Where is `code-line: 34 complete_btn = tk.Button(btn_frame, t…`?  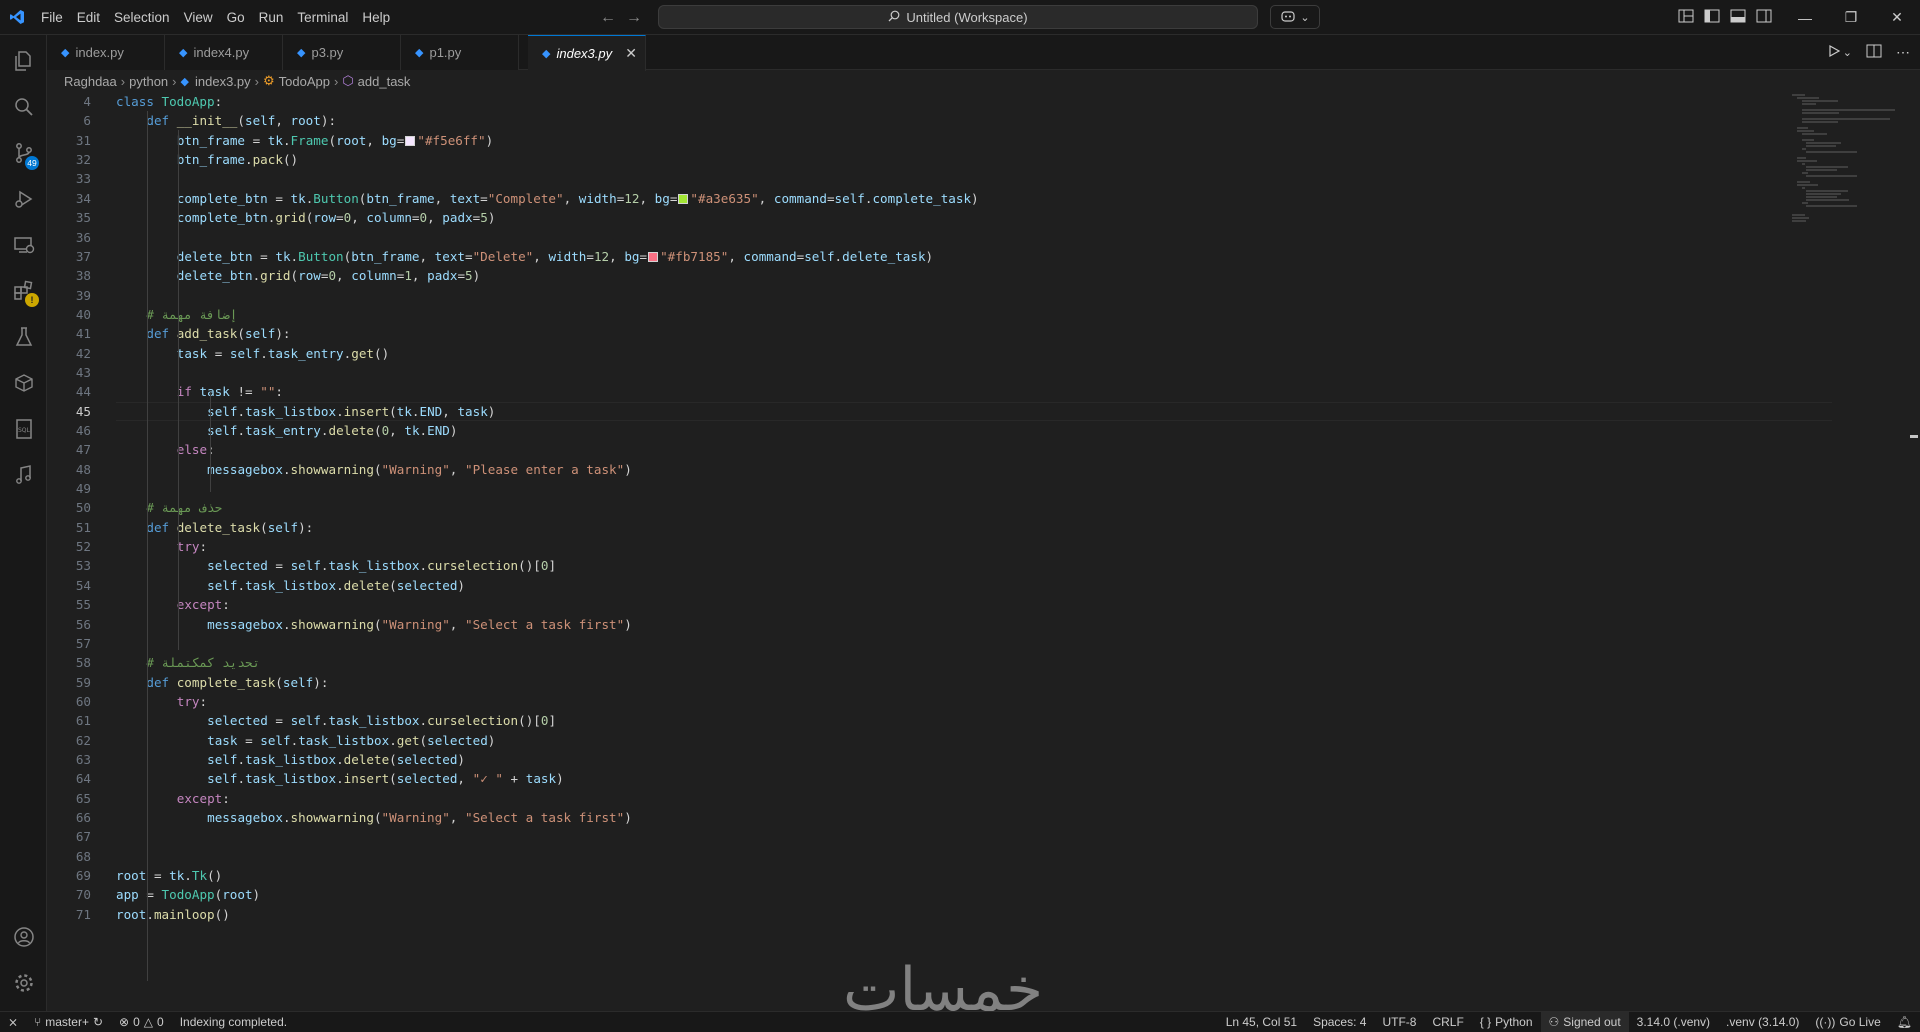
code-line: 34 complete_btn = tk.Button(btn_frame, t… is located at coordinates (917, 198).